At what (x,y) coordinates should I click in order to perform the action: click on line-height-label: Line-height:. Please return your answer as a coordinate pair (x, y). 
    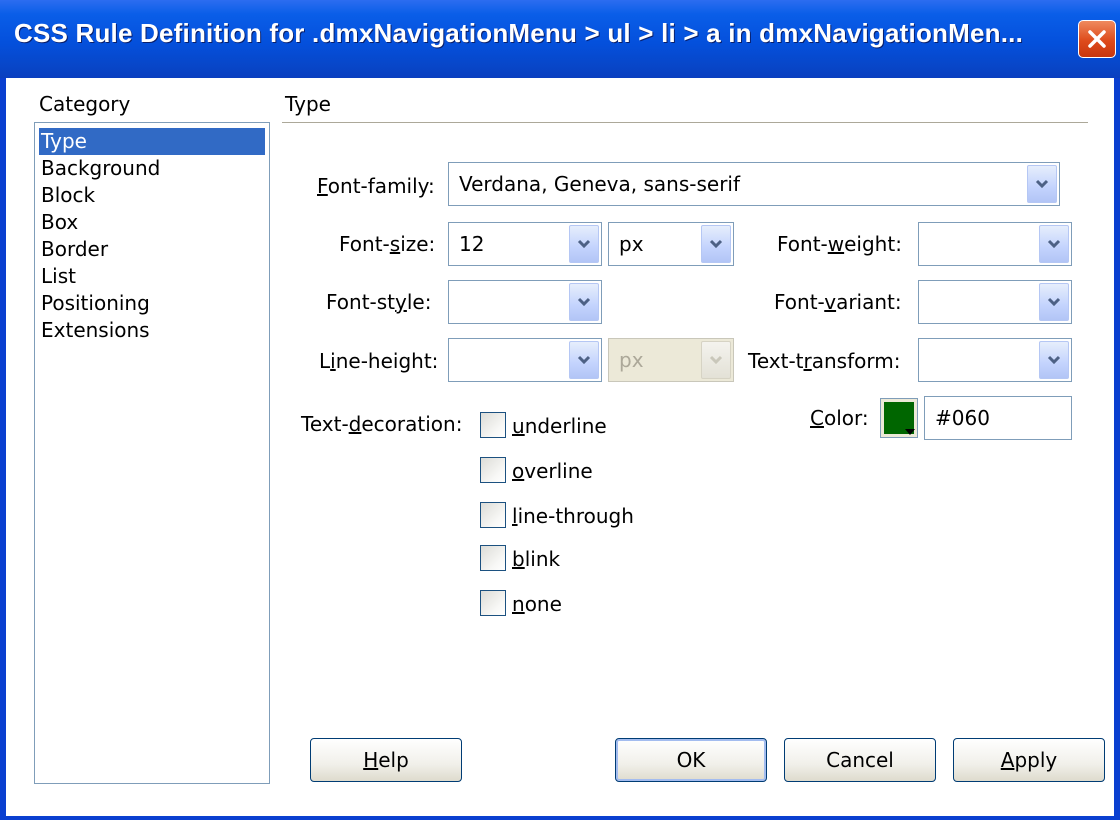
    Looking at the image, I should click on (379, 361).